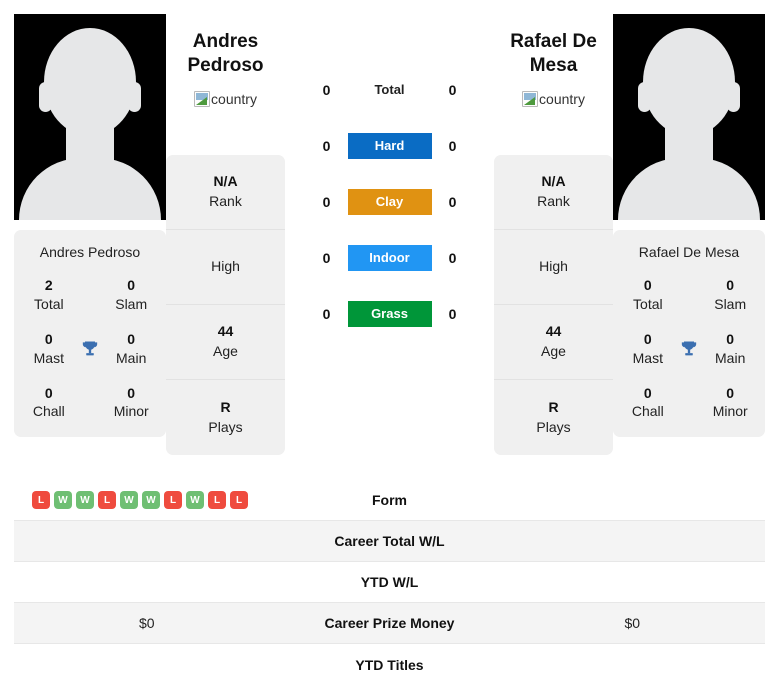 This screenshot has width=779, height=699. I want to click on h2h-indoor-badge-wrap: Indoor, so click(389, 258).